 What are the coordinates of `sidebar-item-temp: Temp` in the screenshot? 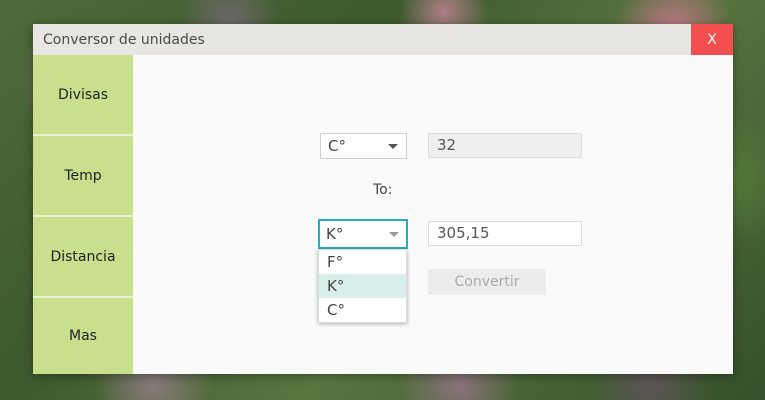 It's located at (83, 175).